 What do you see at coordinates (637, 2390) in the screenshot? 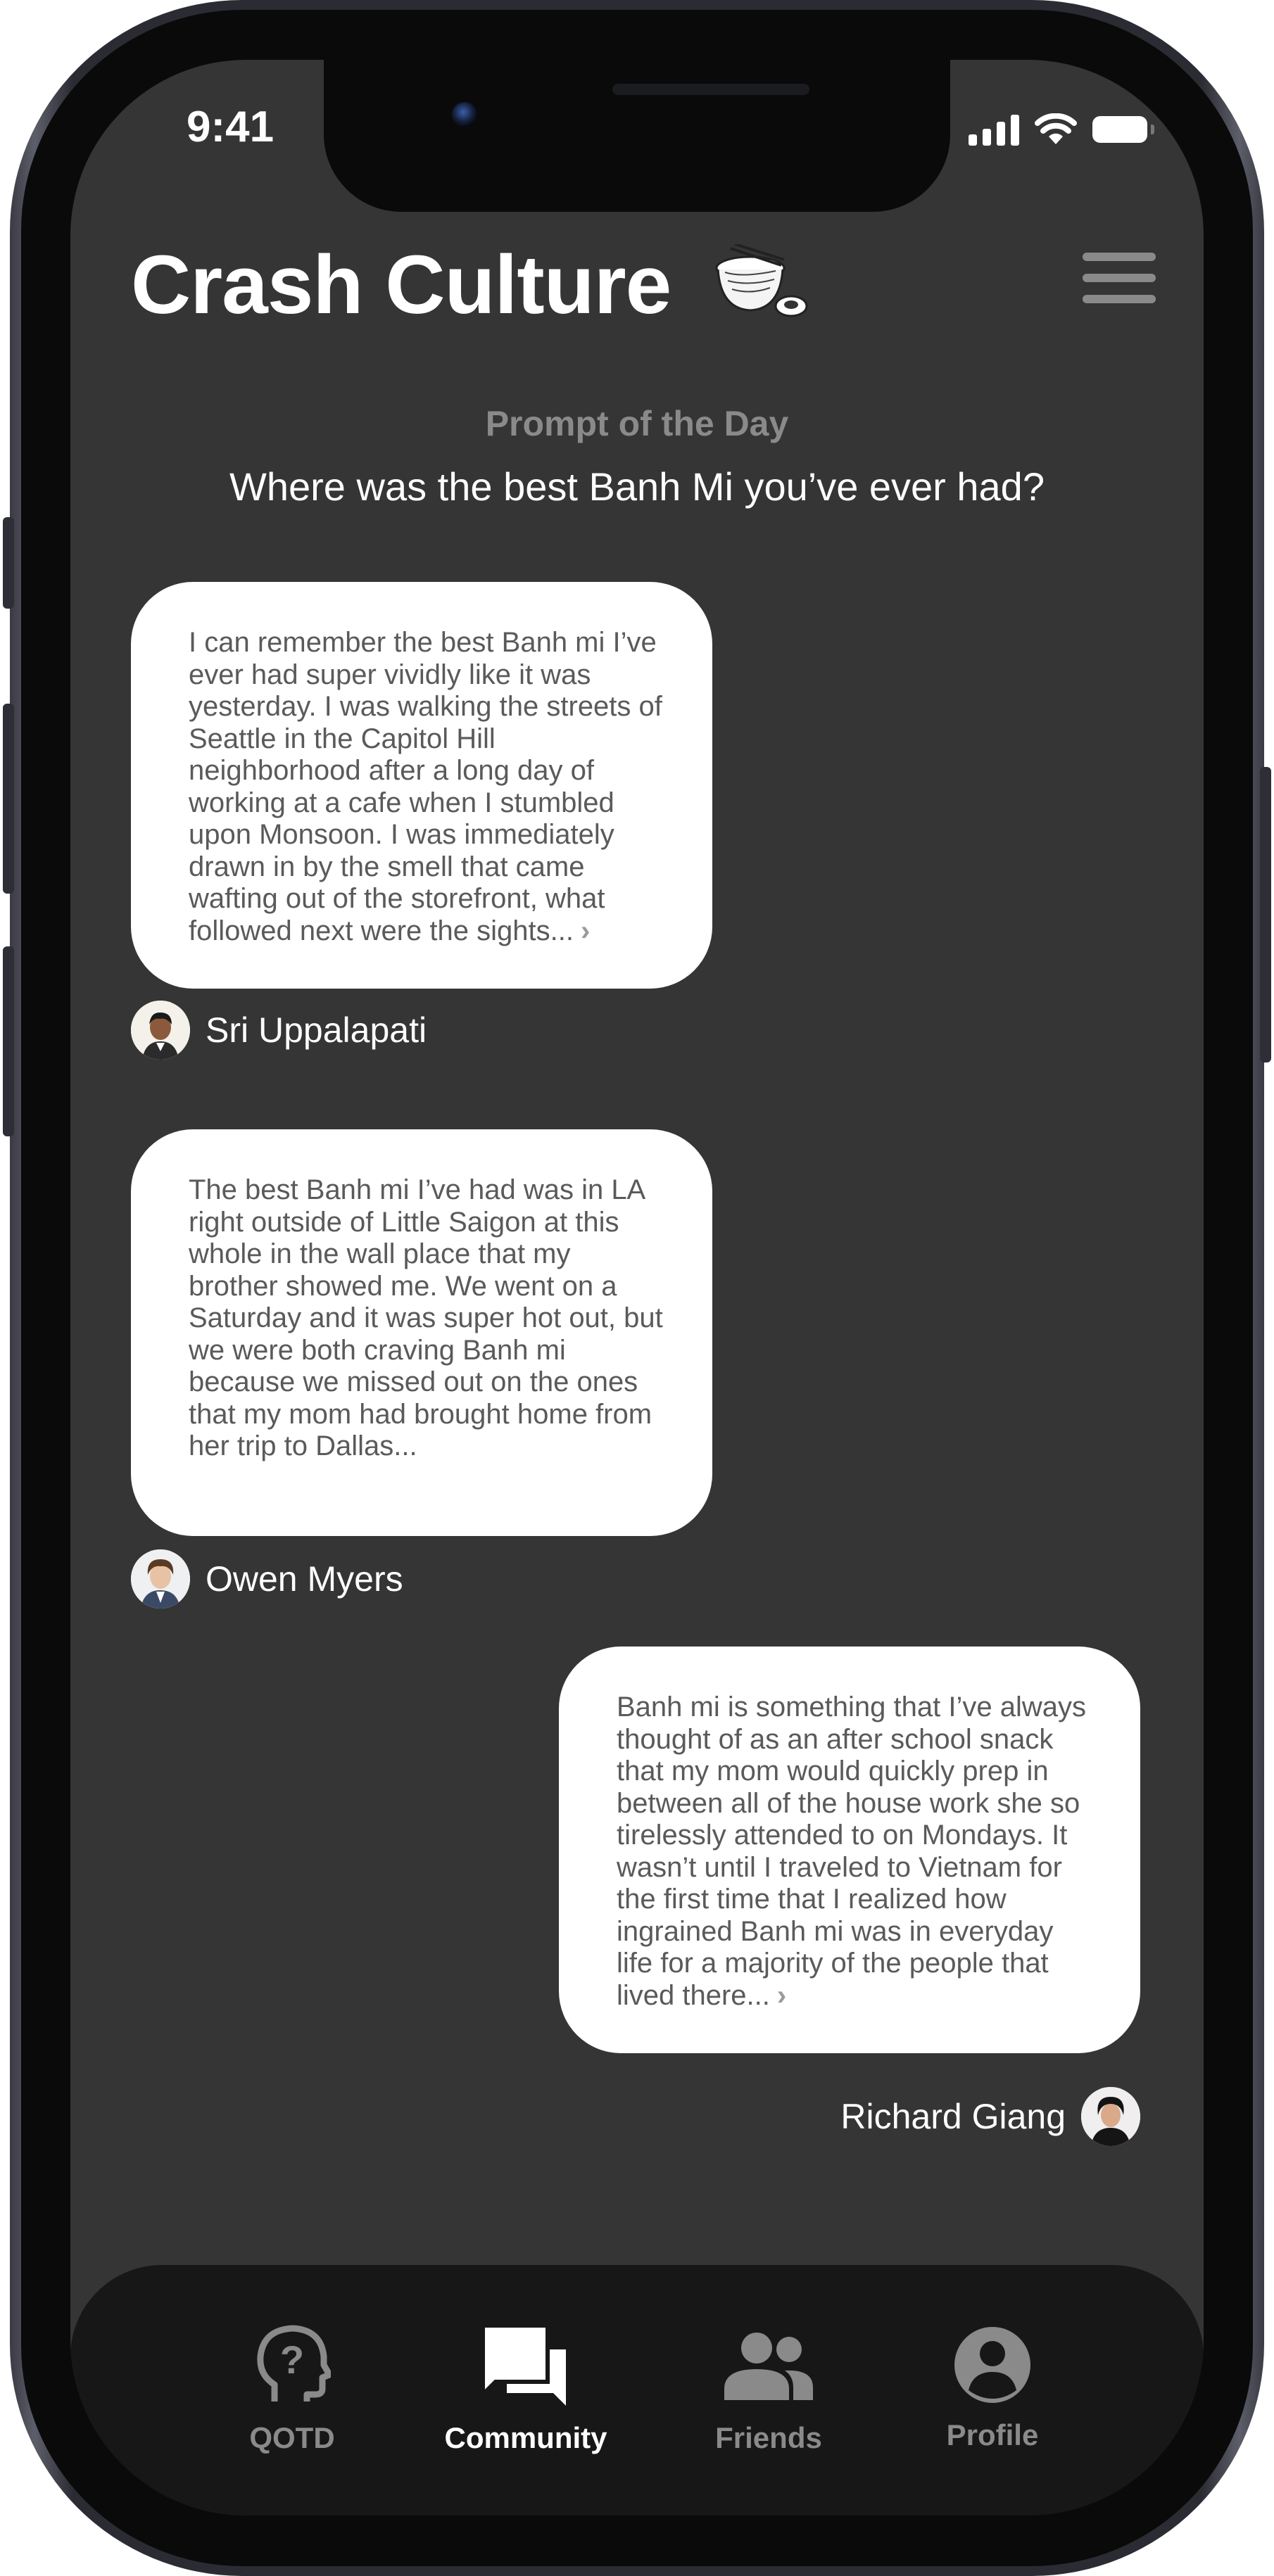
I see `bottom-tab-bar: ? QOTD Community Friends Profile` at bounding box center [637, 2390].